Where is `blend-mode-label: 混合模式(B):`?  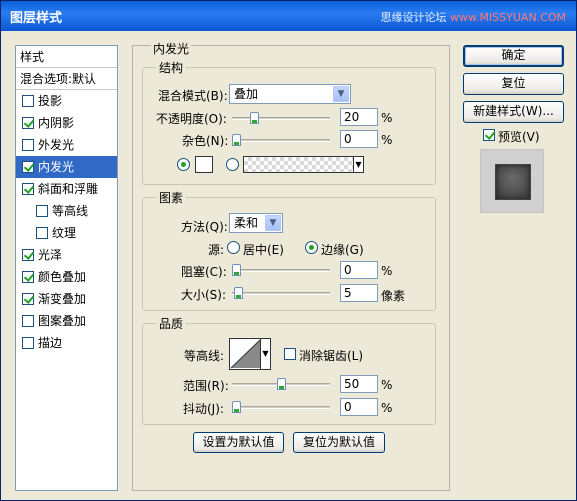 blend-mode-label: 混合模式(B): is located at coordinates (193, 96).